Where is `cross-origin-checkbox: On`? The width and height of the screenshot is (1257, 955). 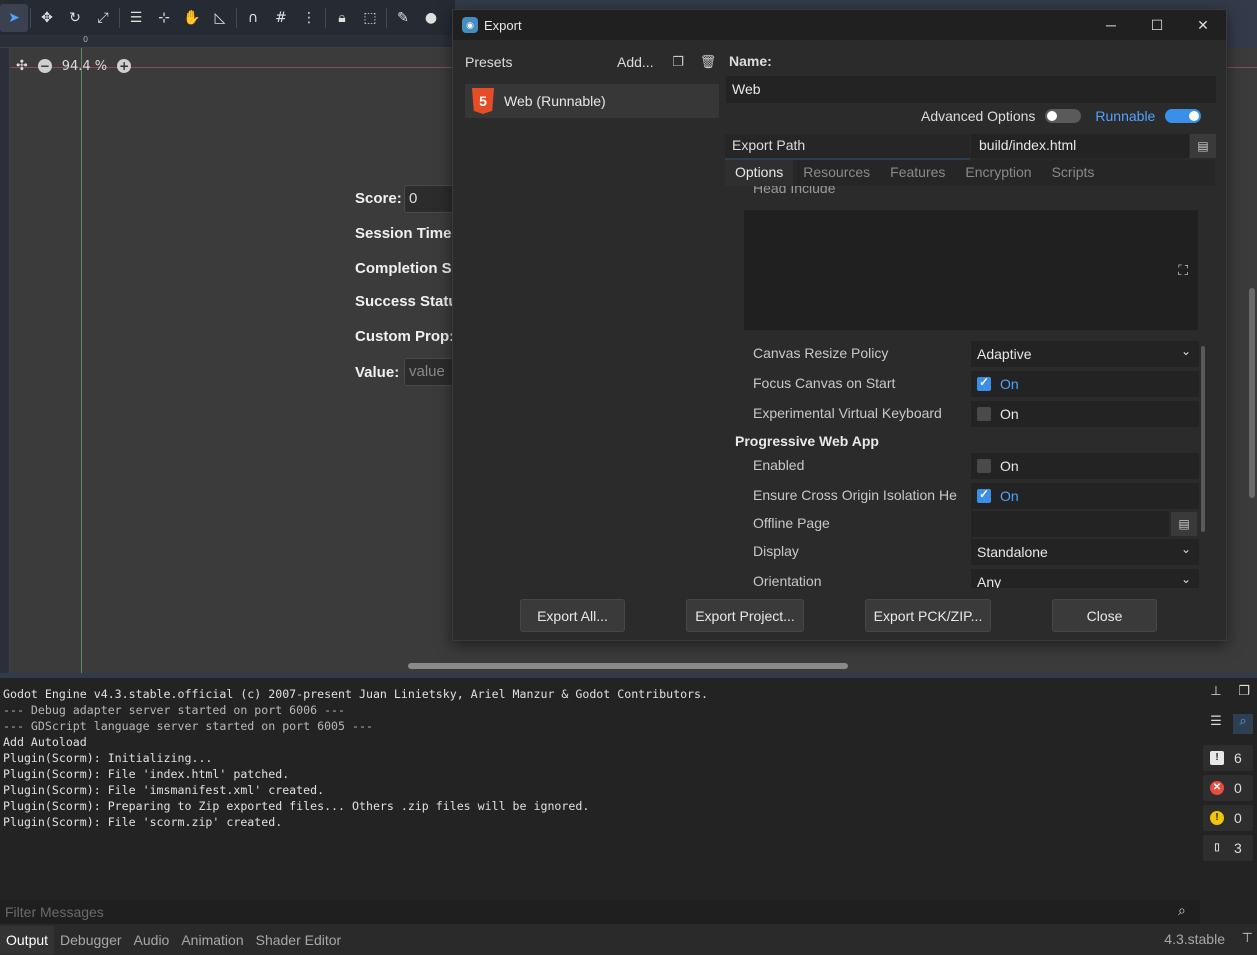
cross-origin-checkbox: On is located at coordinates (1085, 496).